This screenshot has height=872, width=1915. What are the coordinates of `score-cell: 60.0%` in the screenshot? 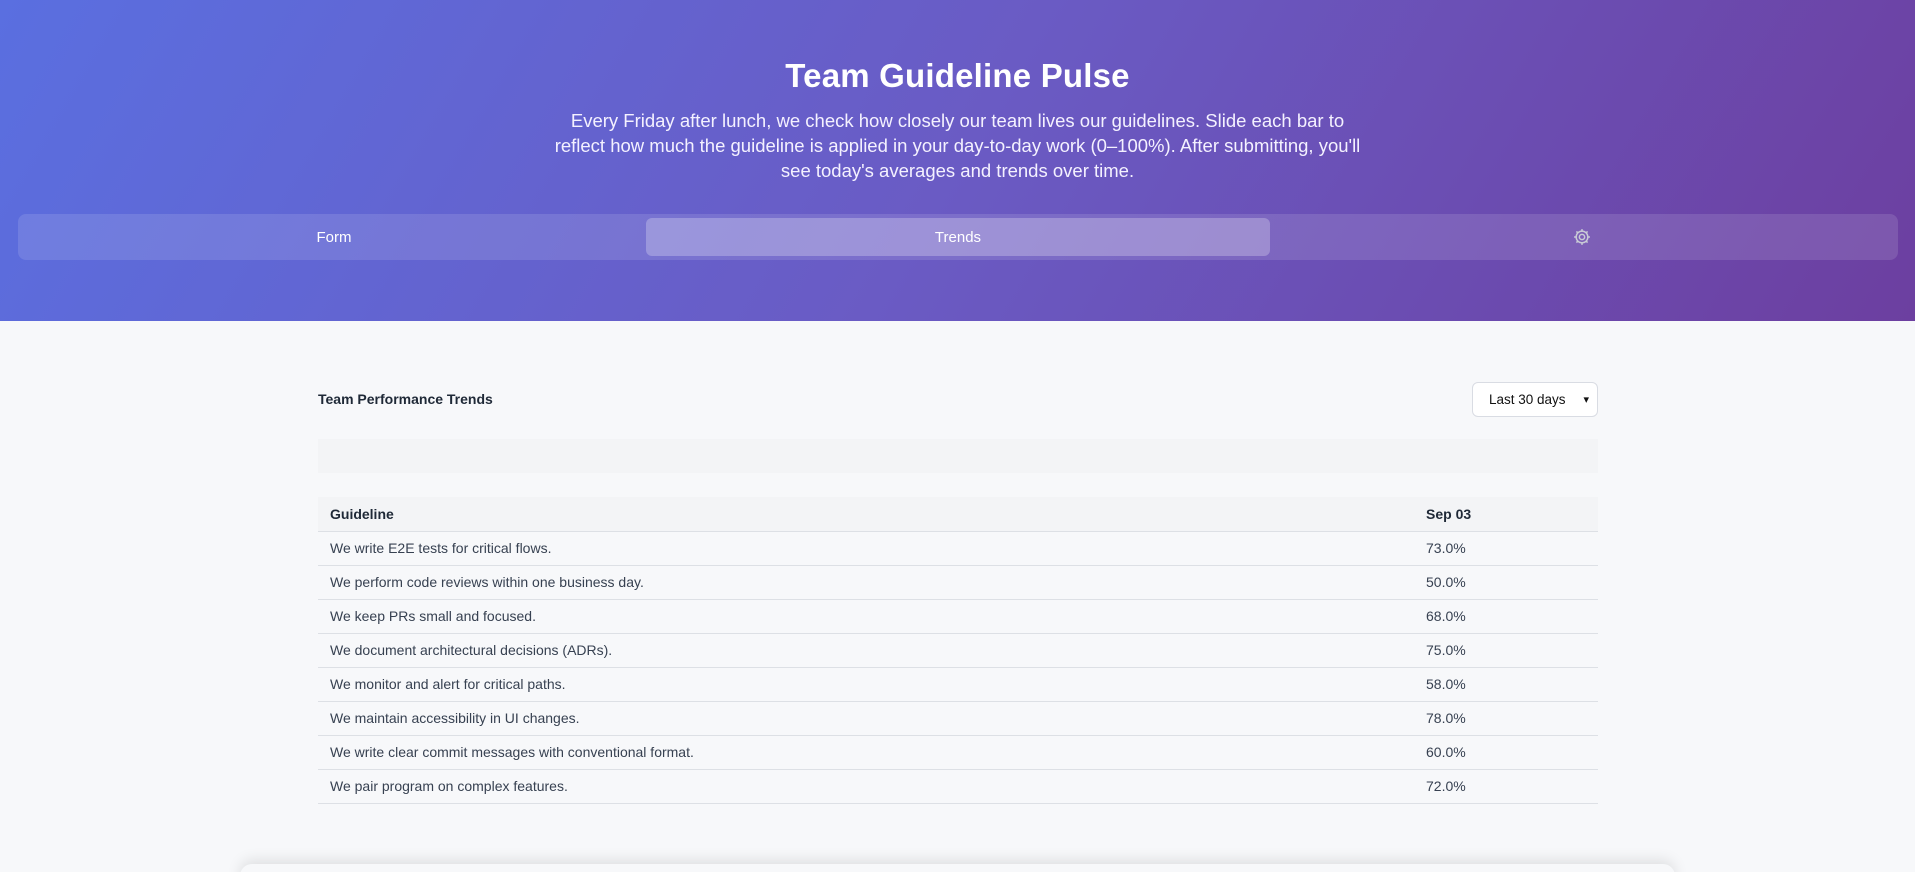 It's located at (1506, 752).